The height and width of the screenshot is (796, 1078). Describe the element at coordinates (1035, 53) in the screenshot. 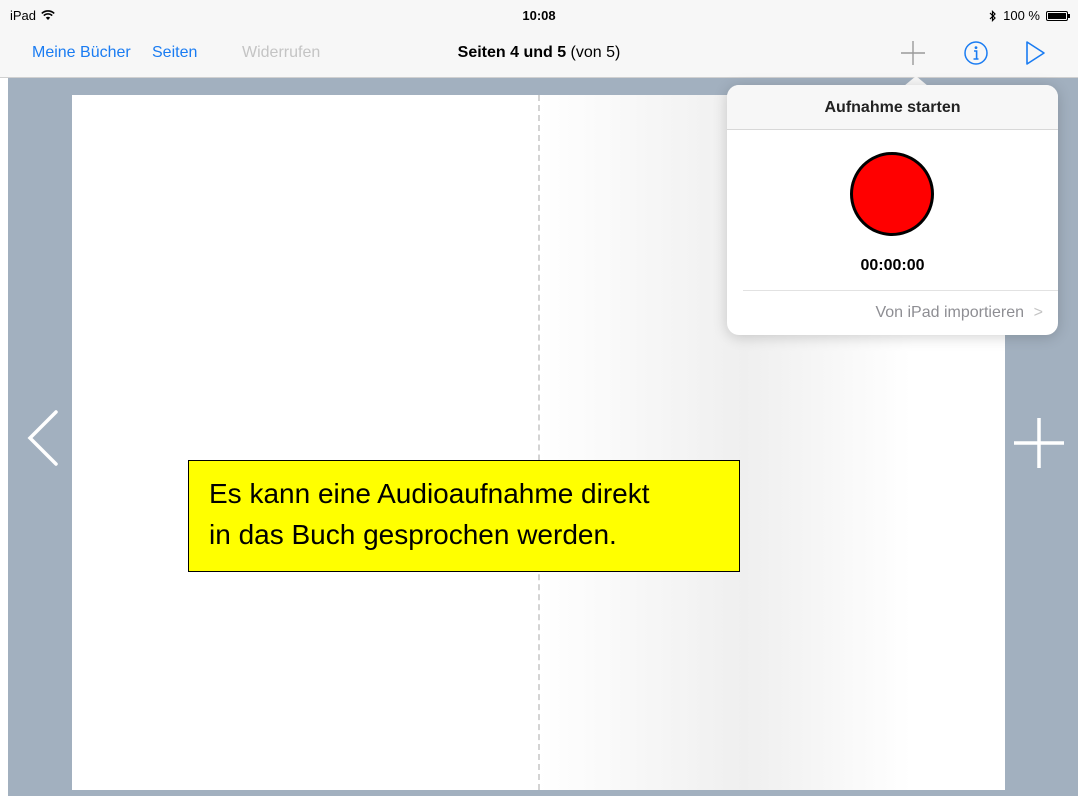

I see `play-icon` at that location.